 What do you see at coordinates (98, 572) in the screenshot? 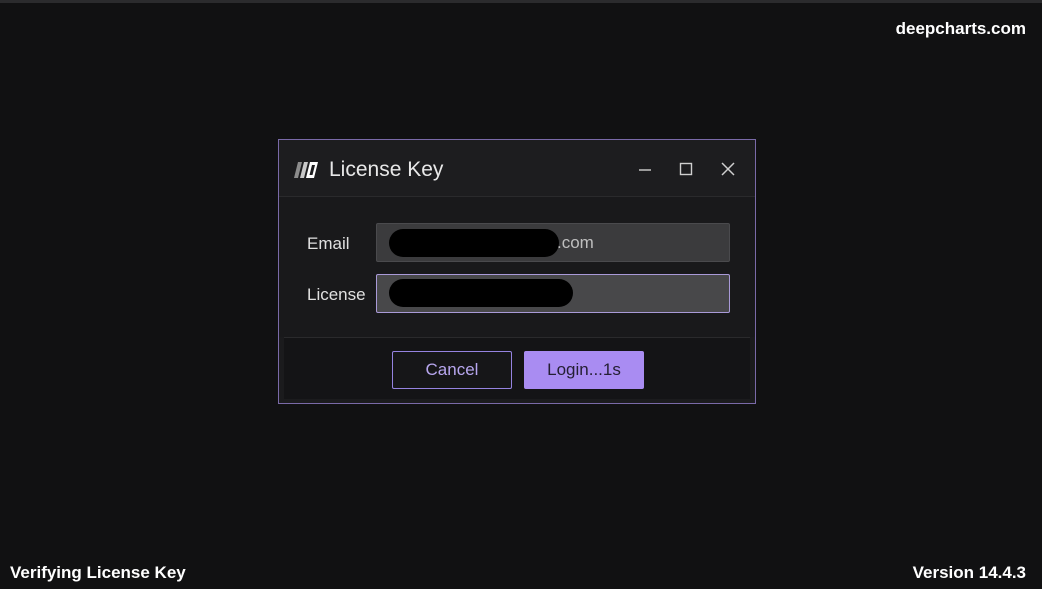
I see `status-text: Verifying License Key` at bounding box center [98, 572].